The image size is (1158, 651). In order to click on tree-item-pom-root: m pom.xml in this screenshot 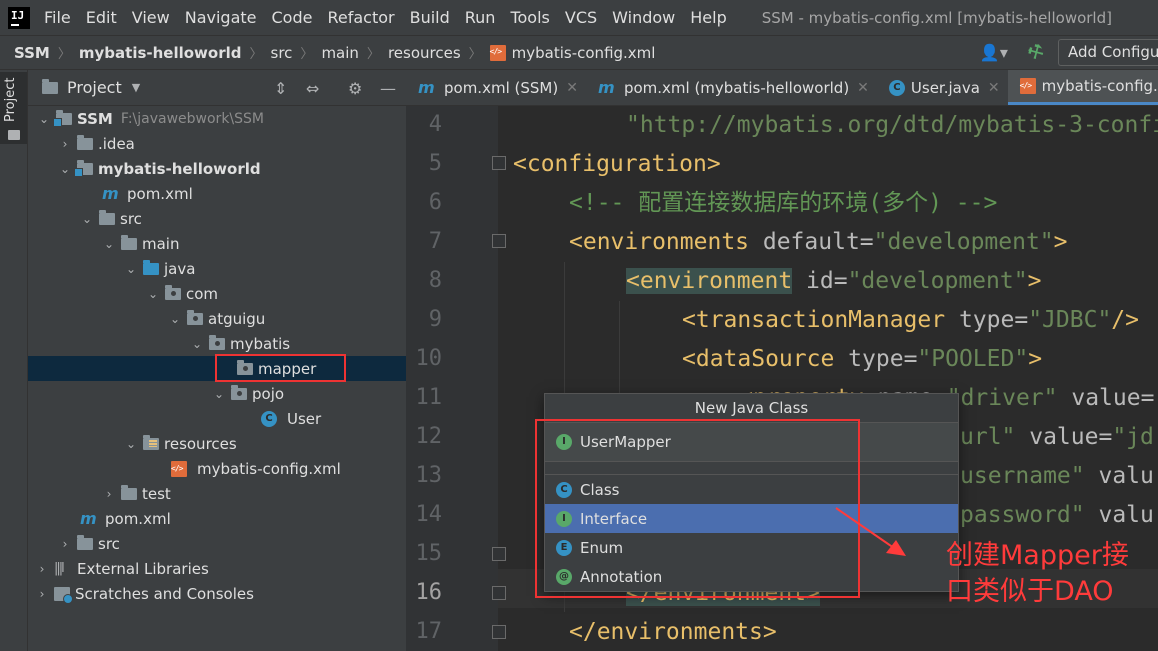, I will do `click(217, 518)`.